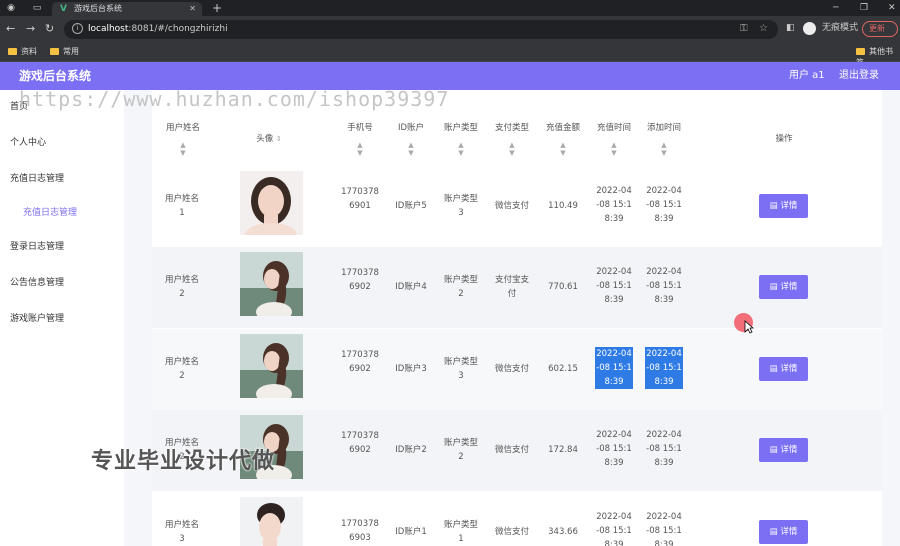 This screenshot has width=900, height=546. I want to click on browser-tab: V 游戏后台系统 ✕, so click(127, 9).